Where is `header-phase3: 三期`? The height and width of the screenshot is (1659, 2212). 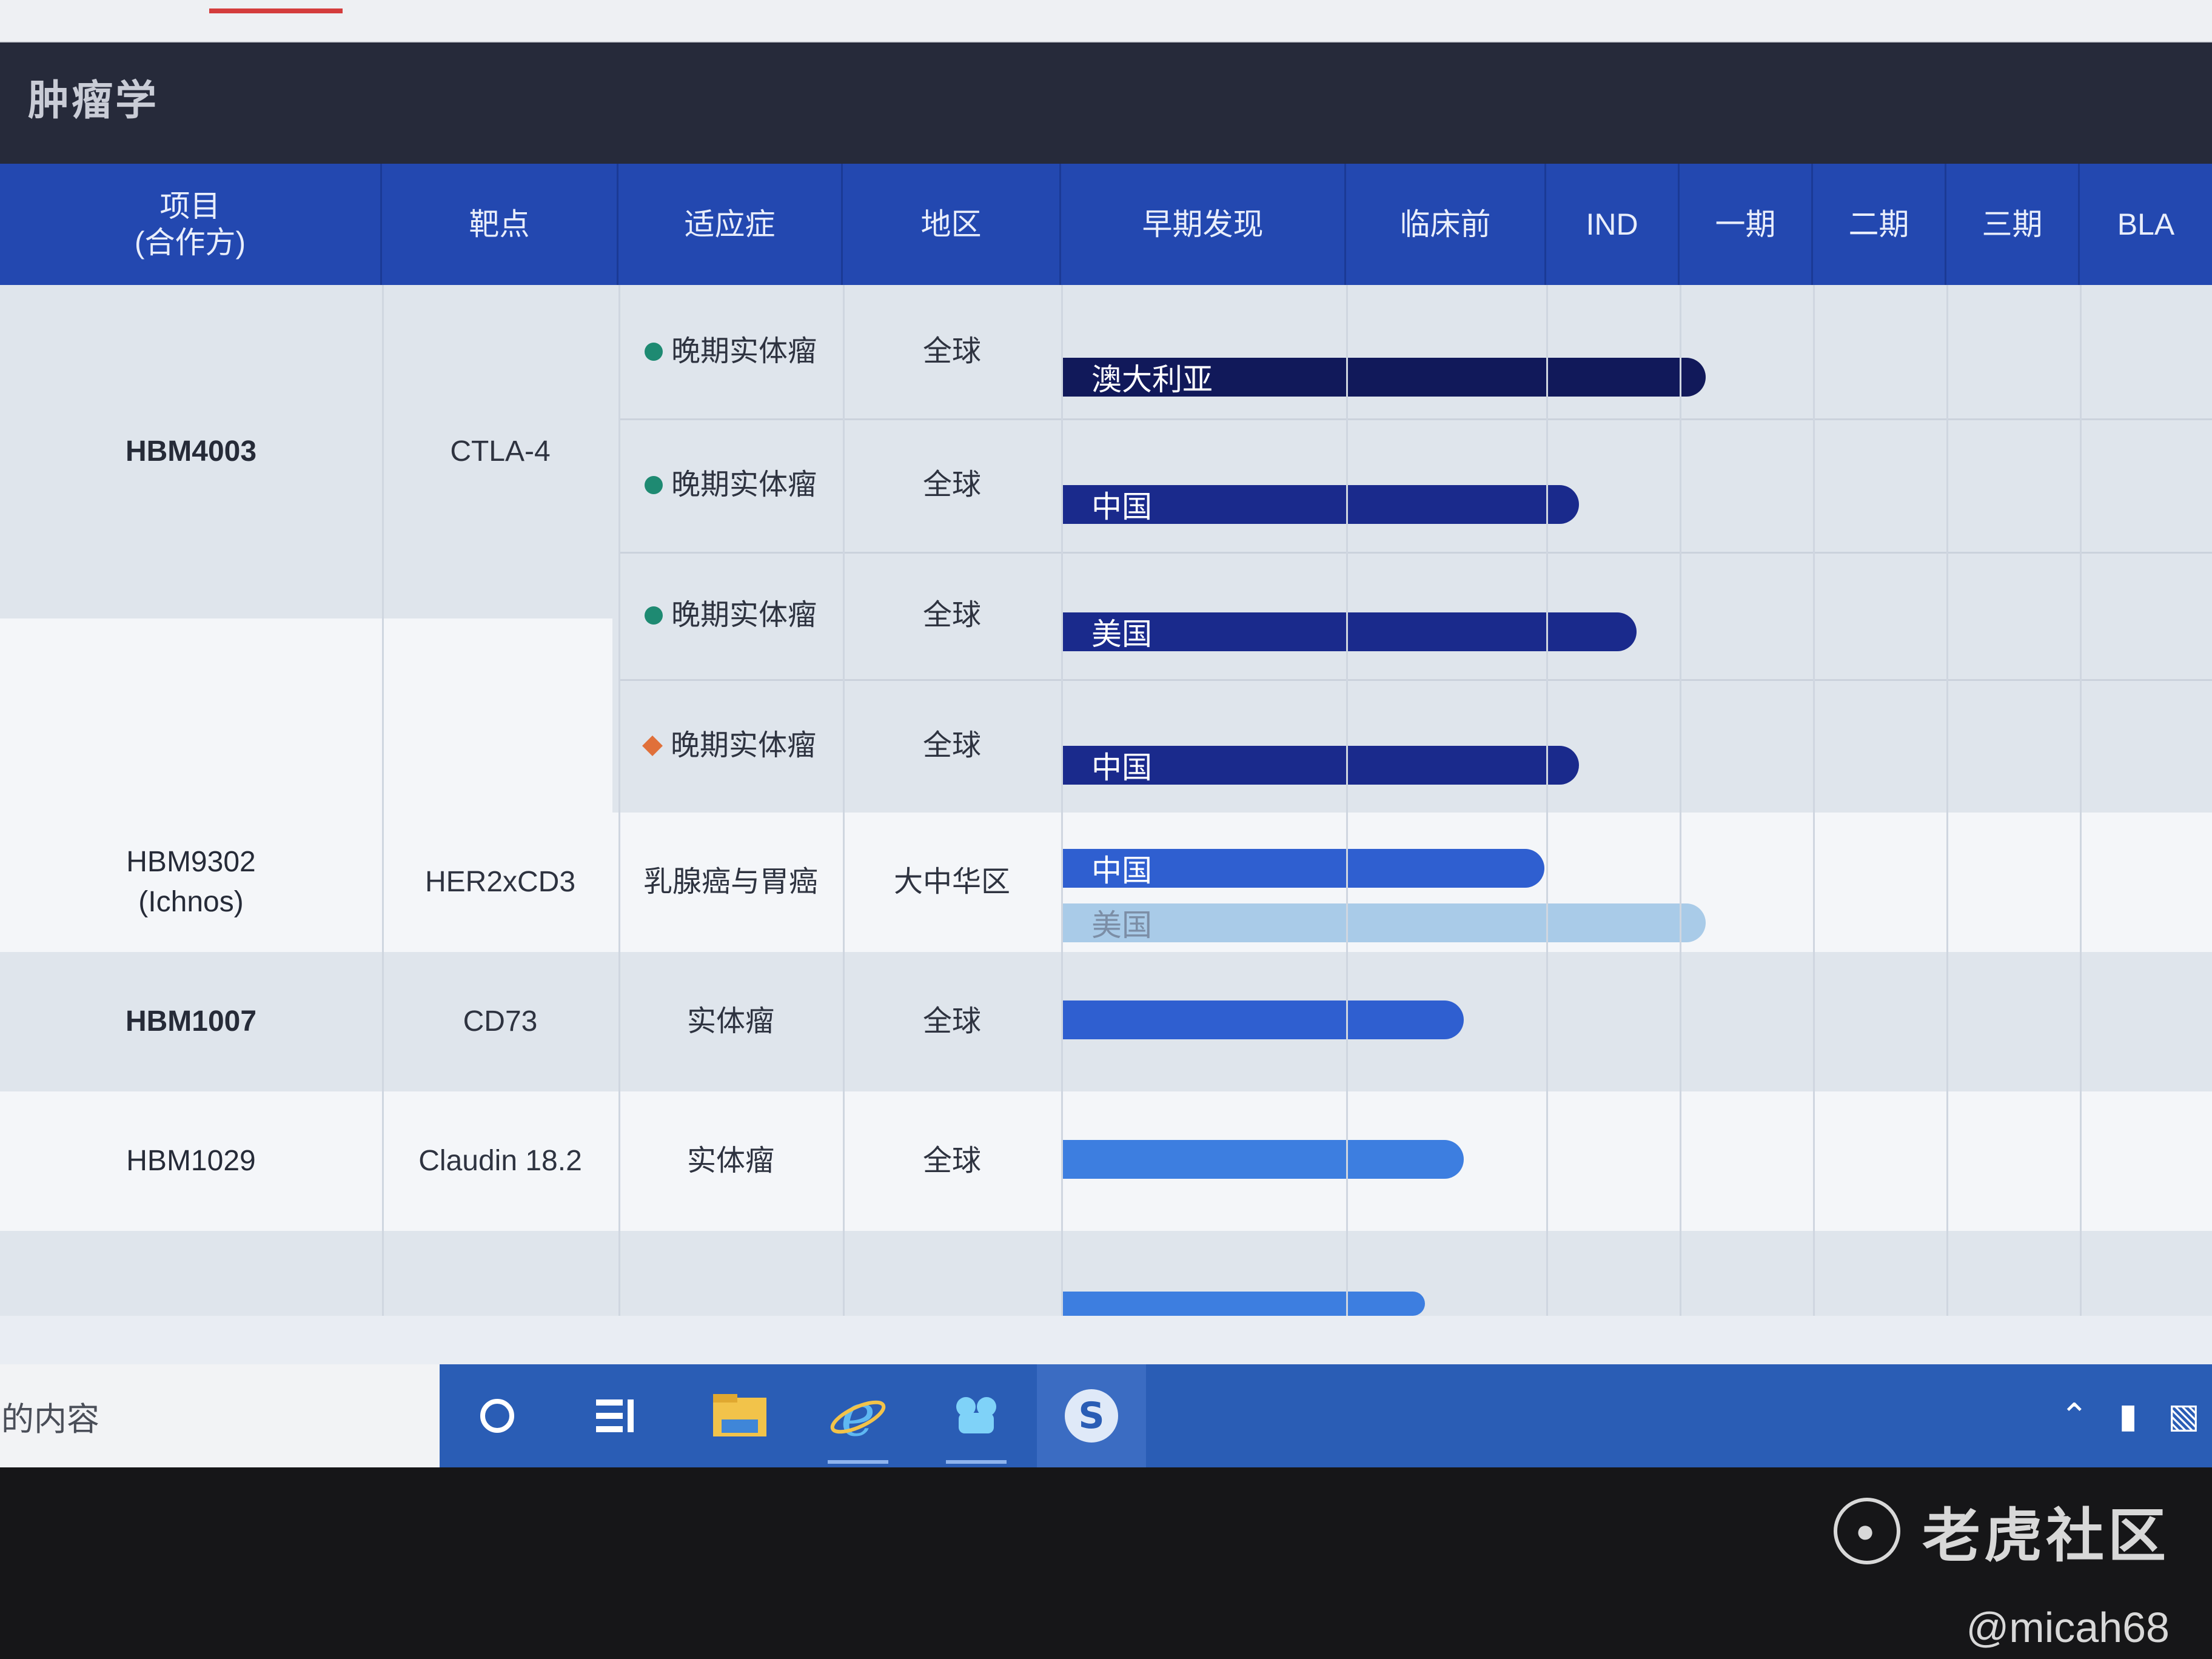
header-phase3: 三期 is located at coordinates (2013, 225).